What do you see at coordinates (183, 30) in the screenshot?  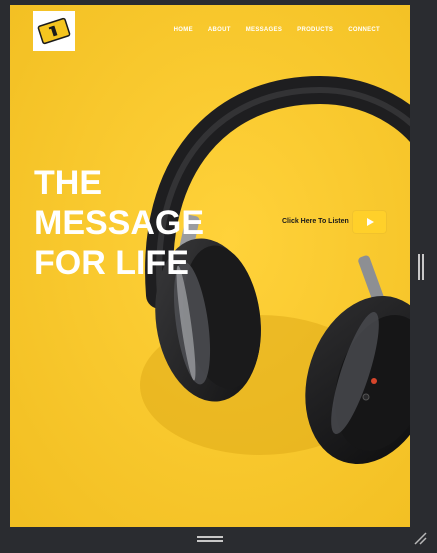 I see `nav-home: HOME` at bounding box center [183, 30].